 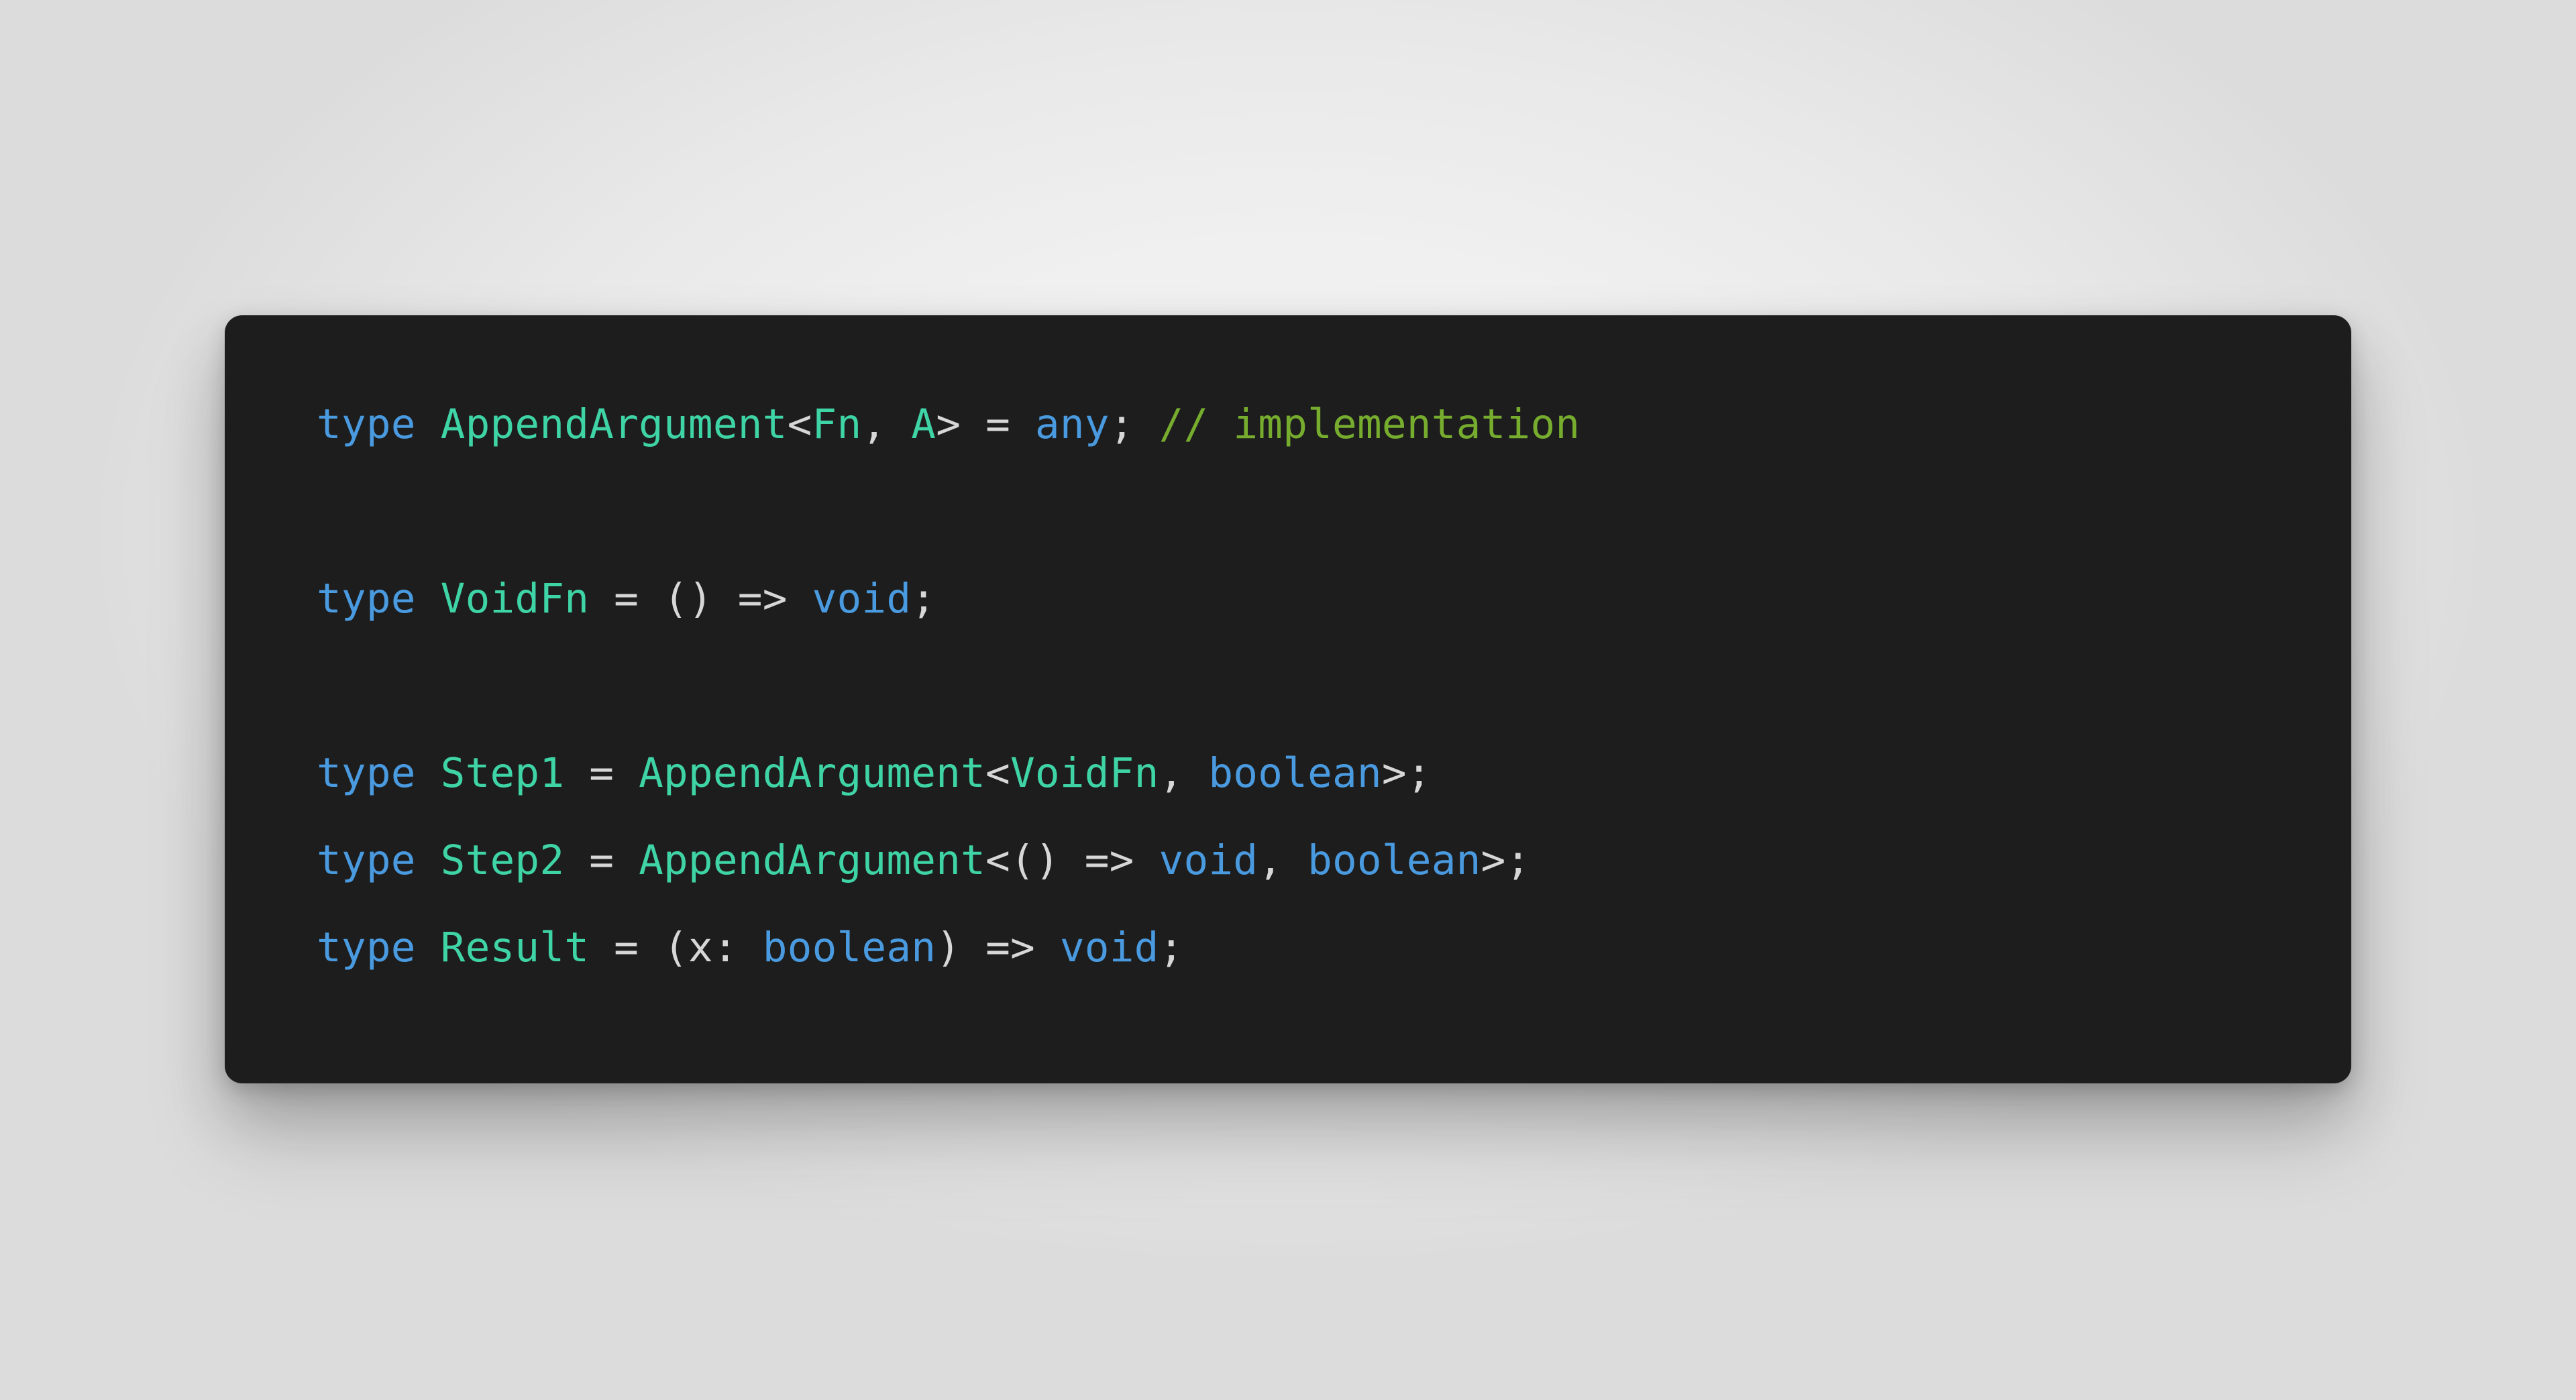 I want to click on type-name-appendargument: AppendArgument, so click(x=614, y=424).